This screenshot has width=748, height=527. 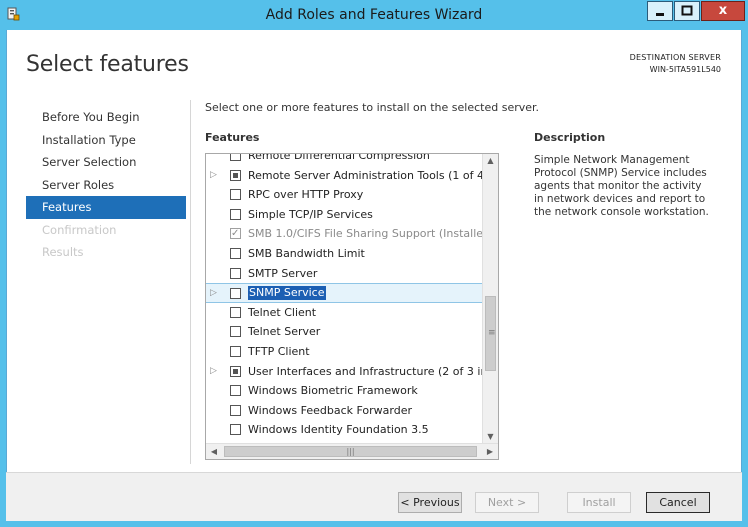 What do you see at coordinates (349, 293) in the screenshot?
I see `feature-row: ▷ SNMP Service` at bounding box center [349, 293].